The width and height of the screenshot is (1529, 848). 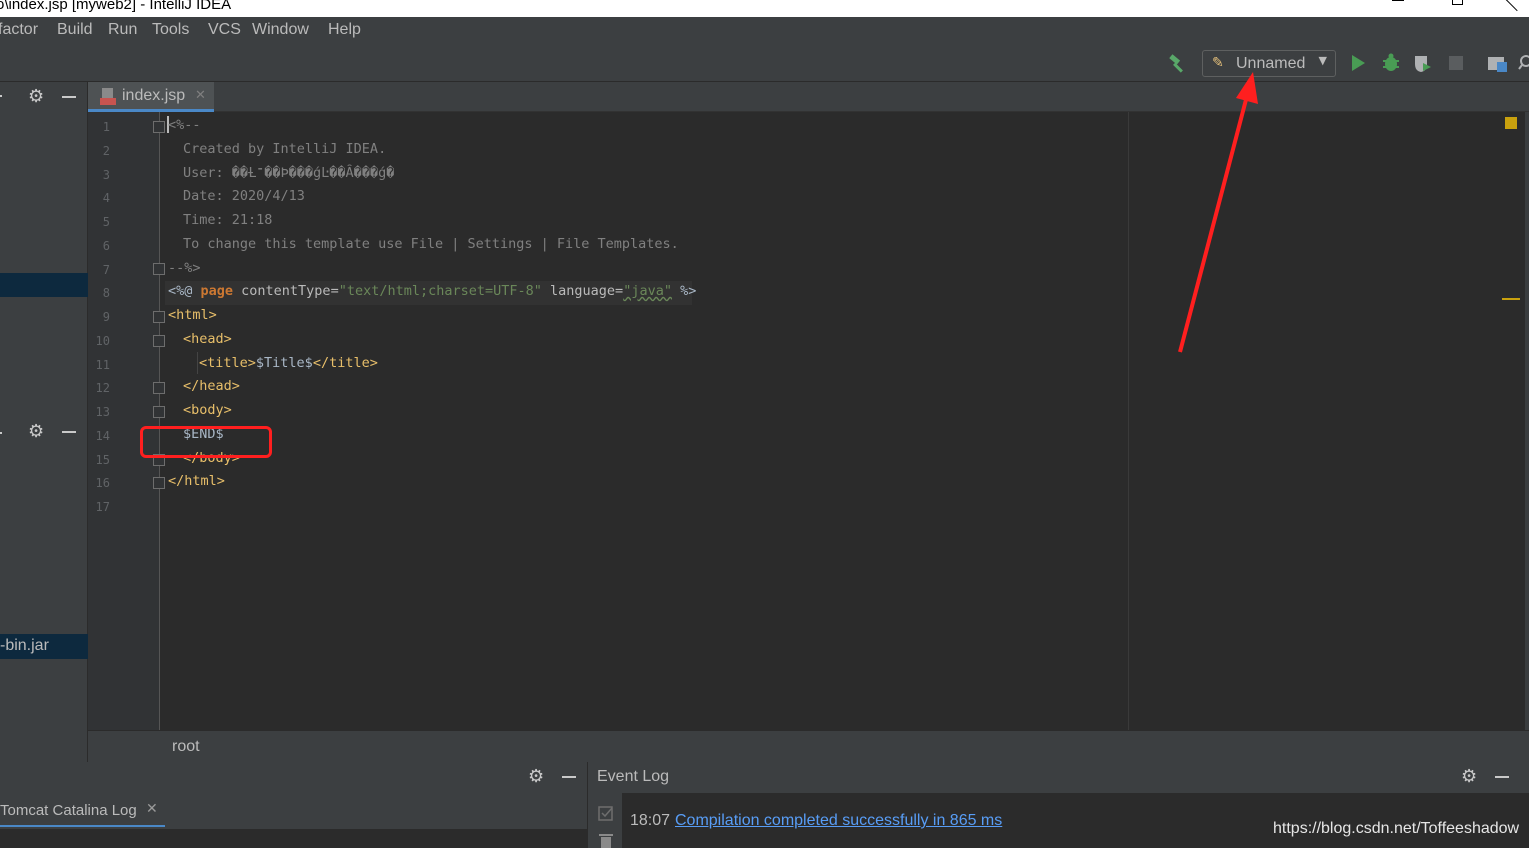 I want to click on log-output, so click(x=294, y=838).